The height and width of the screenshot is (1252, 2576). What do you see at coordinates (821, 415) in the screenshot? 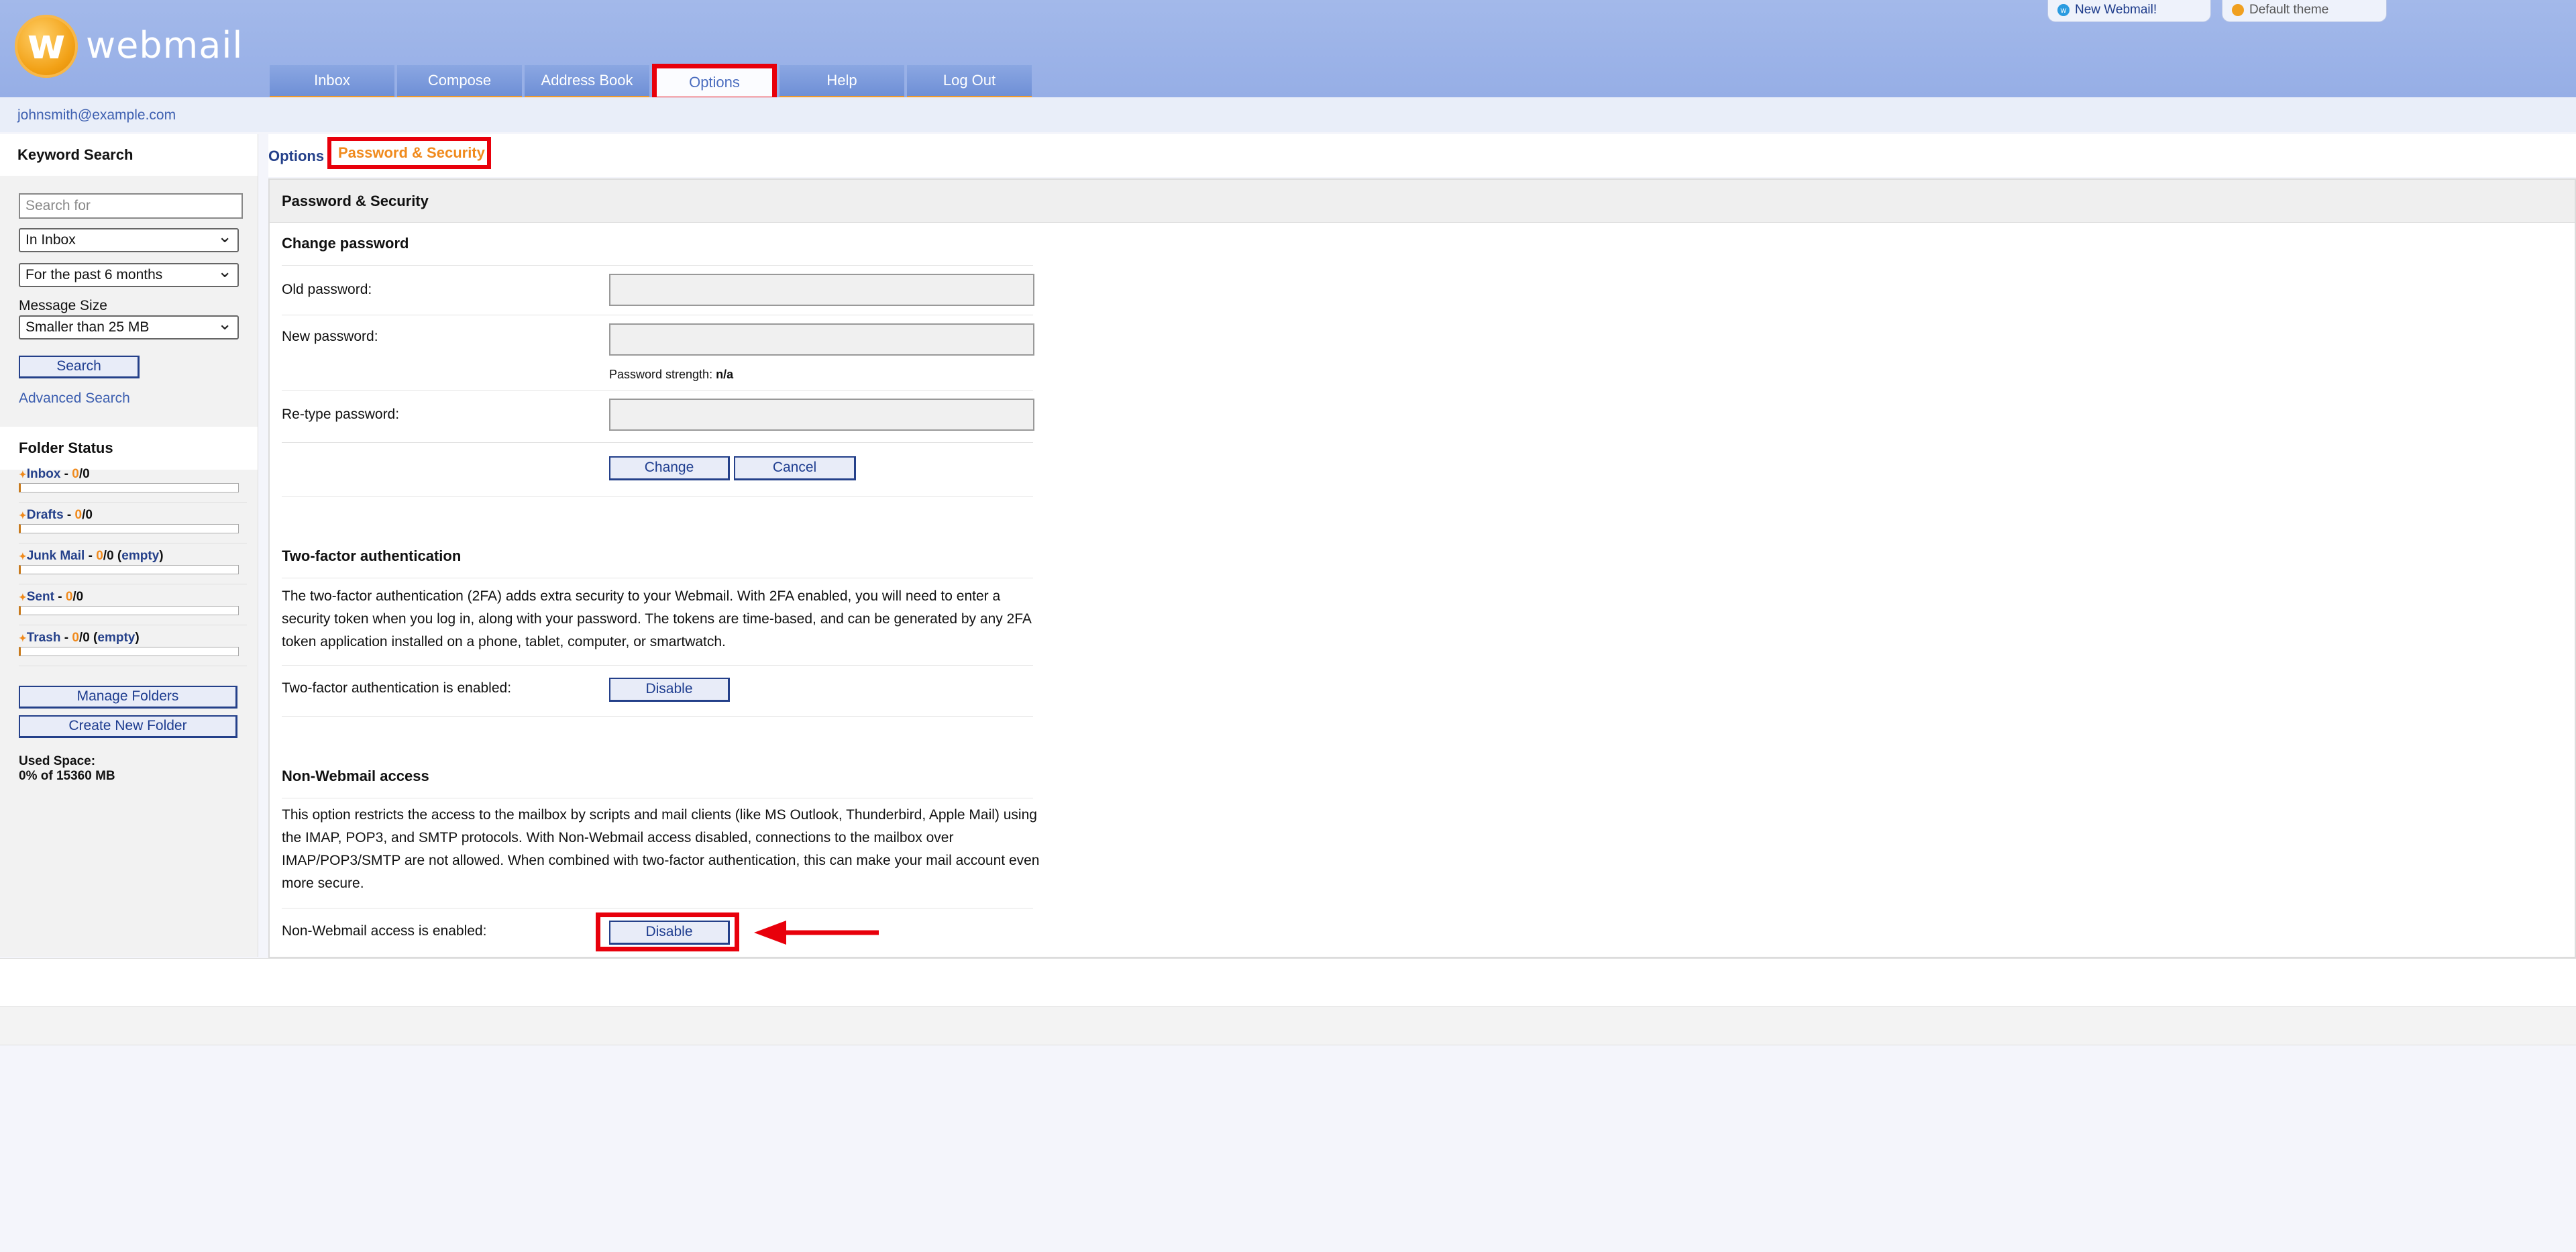
I see `retype-password-field` at bounding box center [821, 415].